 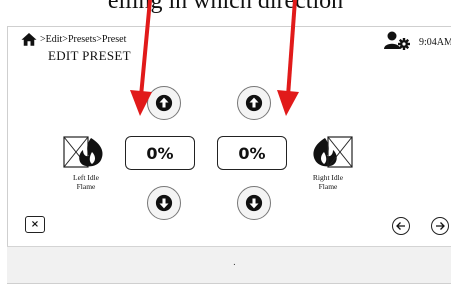 I want to click on back-button, so click(x=401, y=226).